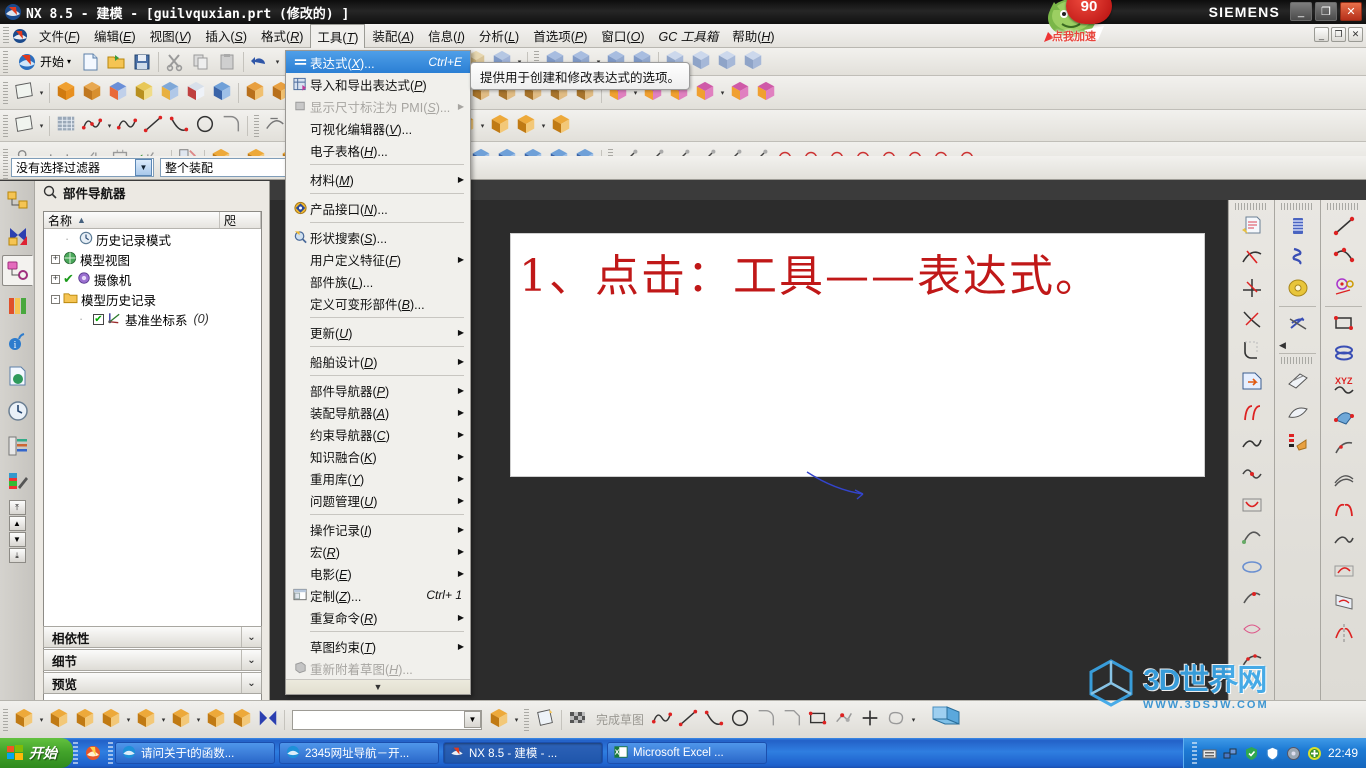 The height and width of the screenshot is (768, 1366). I want to click on menu-item-用户定义特征: 用户定义特征(F) ▶, so click(378, 259).